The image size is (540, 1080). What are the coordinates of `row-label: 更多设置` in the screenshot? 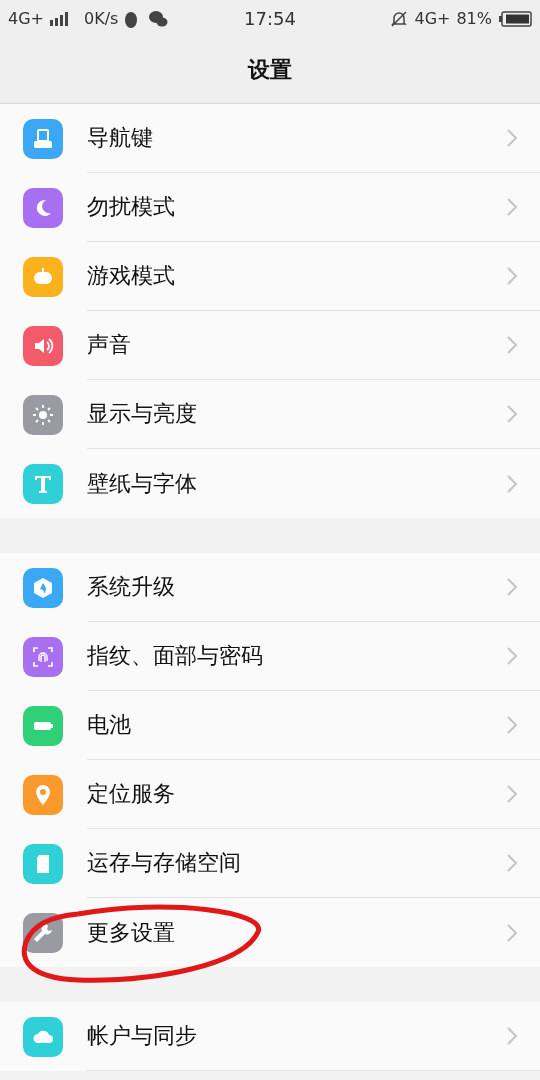 It's located at (131, 932).